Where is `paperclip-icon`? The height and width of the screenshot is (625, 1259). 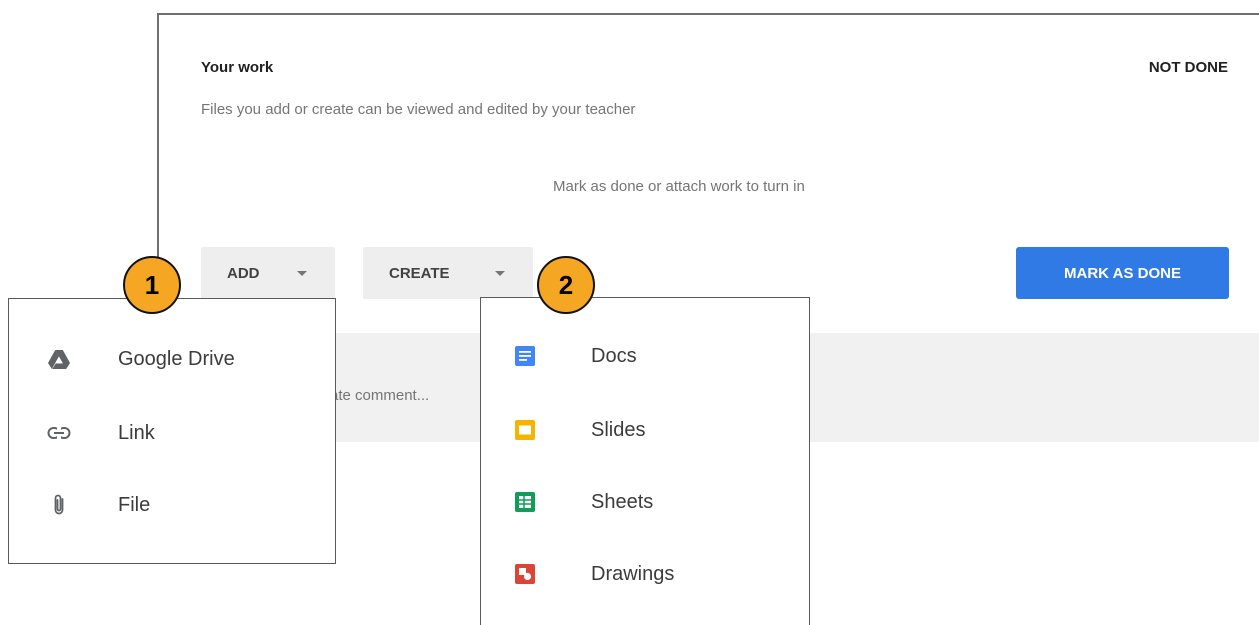
paperclip-icon is located at coordinates (59, 505).